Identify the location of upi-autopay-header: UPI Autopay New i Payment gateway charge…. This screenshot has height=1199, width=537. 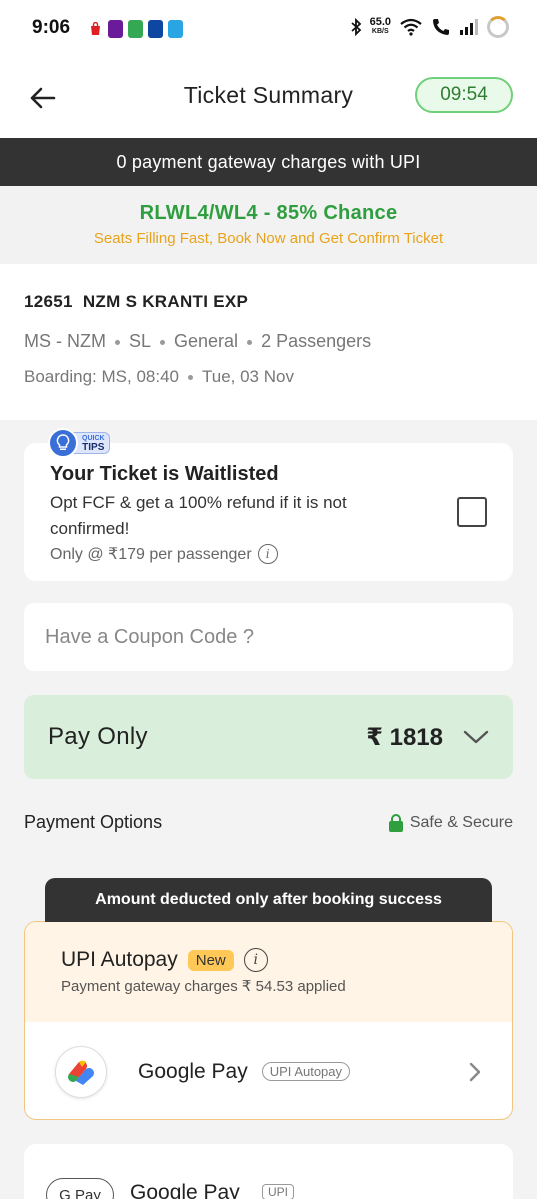
(268, 972).